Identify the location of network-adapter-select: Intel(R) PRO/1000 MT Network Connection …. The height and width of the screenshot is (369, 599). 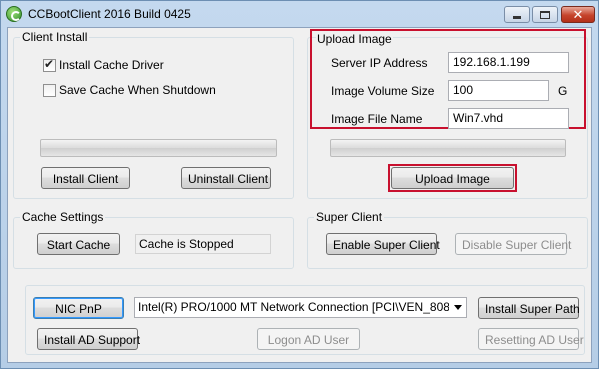
(300, 307).